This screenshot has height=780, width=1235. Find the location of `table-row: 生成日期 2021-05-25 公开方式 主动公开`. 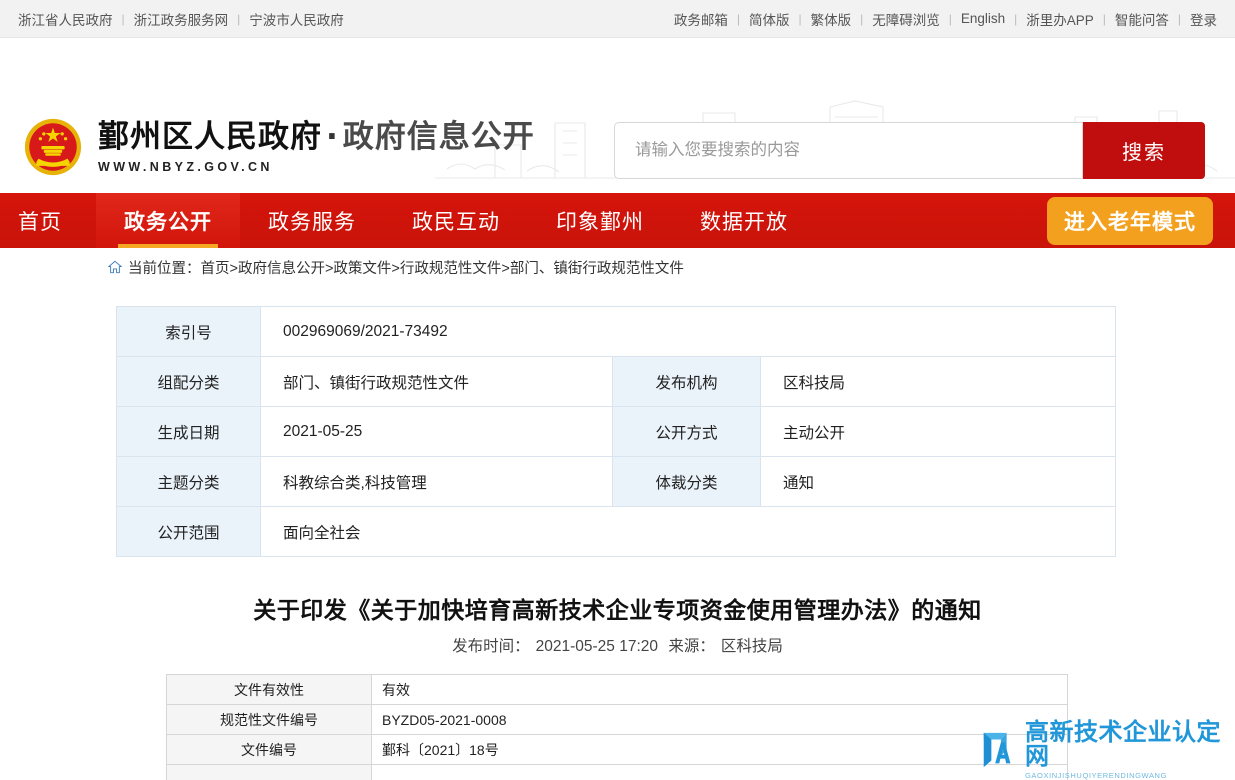

table-row: 生成日期 2021-05-25 公开方式 主动公开 is located at coordinates (616, 432).